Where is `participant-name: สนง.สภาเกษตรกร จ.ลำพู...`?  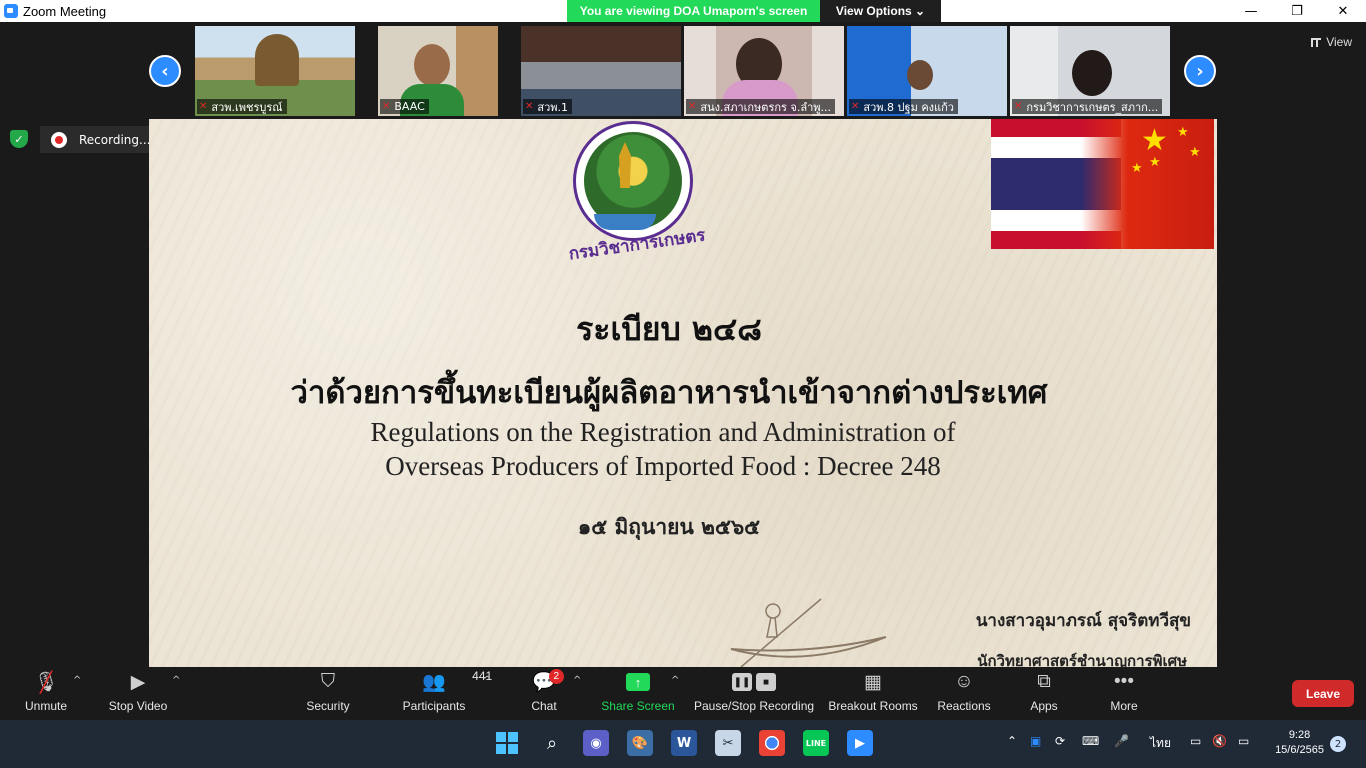 participant-name: สนง.สภาเกษตรกร จ.ลำพู... is located at coordinates (766, 107).